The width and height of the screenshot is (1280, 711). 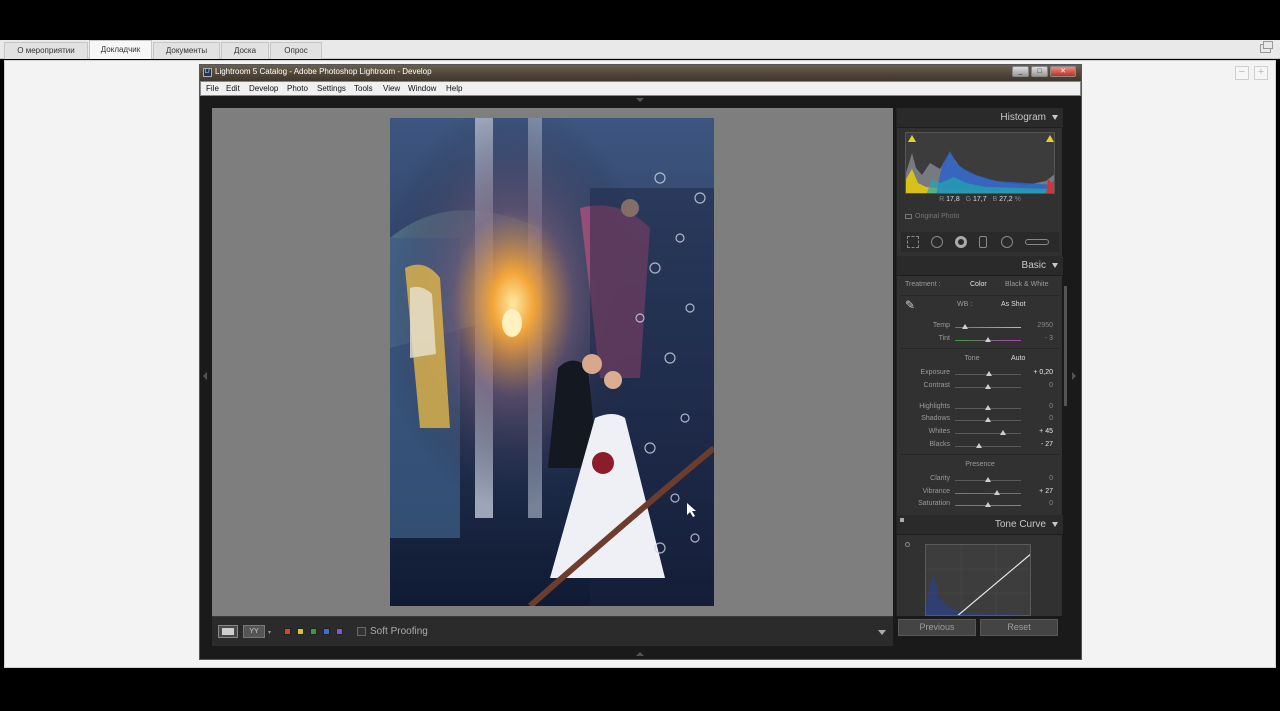 What do you see at coordinates (207, 72) in the screenshot?
I see `lightroom-app-icon: Lr` at bounding box center [207, 72].